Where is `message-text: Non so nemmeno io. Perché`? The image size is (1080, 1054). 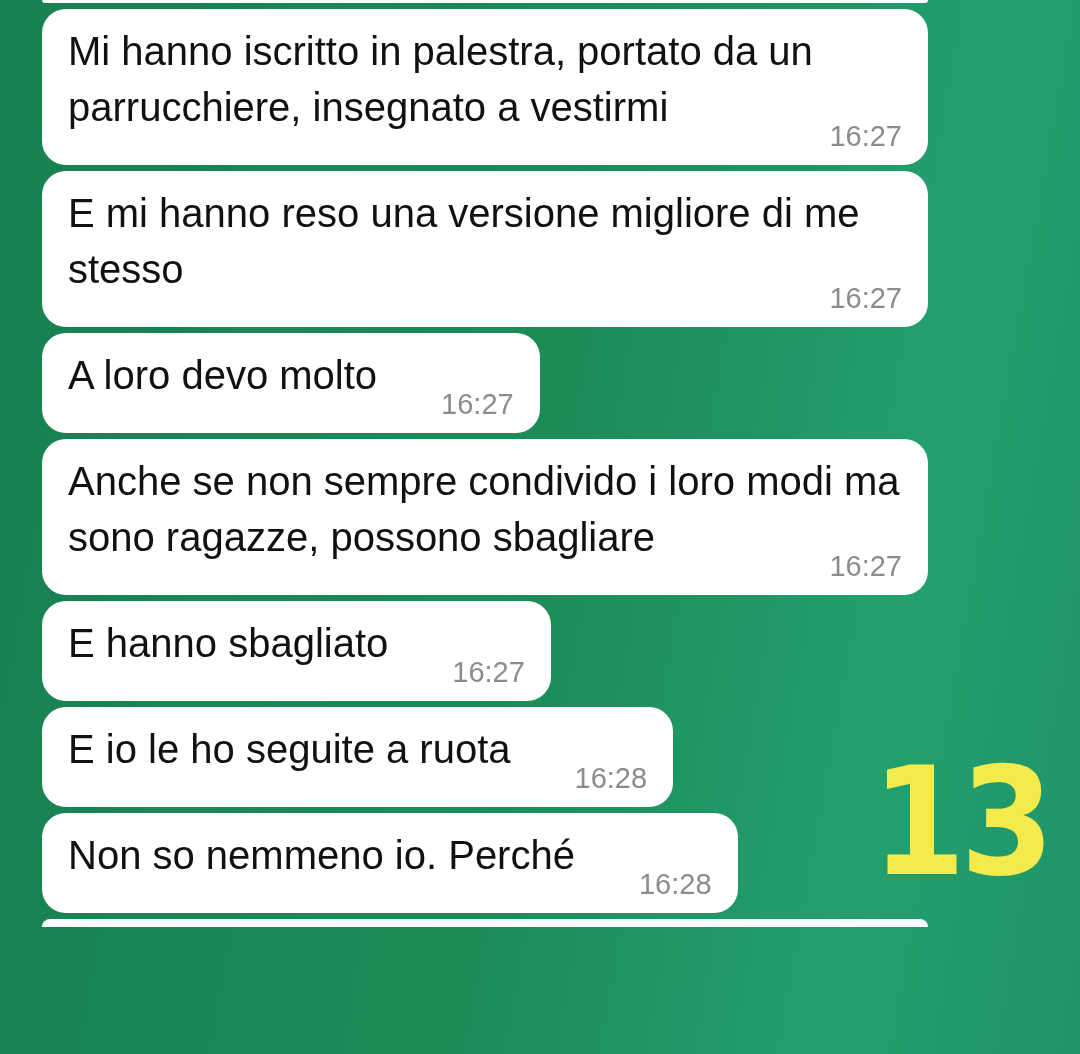
message-text: Non so nemmeno io. Perché is located at coordinates (321, 855).